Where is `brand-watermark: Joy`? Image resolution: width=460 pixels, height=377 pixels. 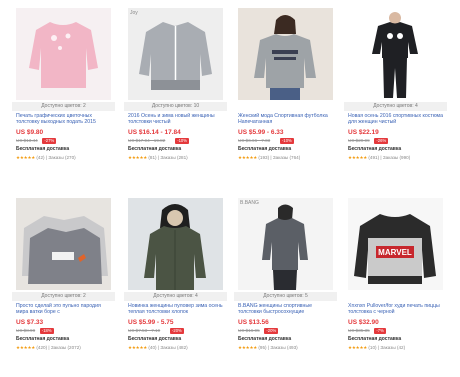 brand-watermark: Joy is located at coordinates (134, 13).